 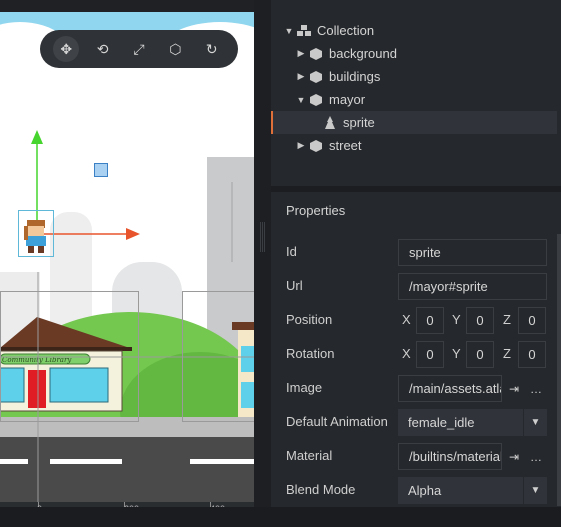 I want to click on rotation-y-field: 0, so click(x=480, y=354).